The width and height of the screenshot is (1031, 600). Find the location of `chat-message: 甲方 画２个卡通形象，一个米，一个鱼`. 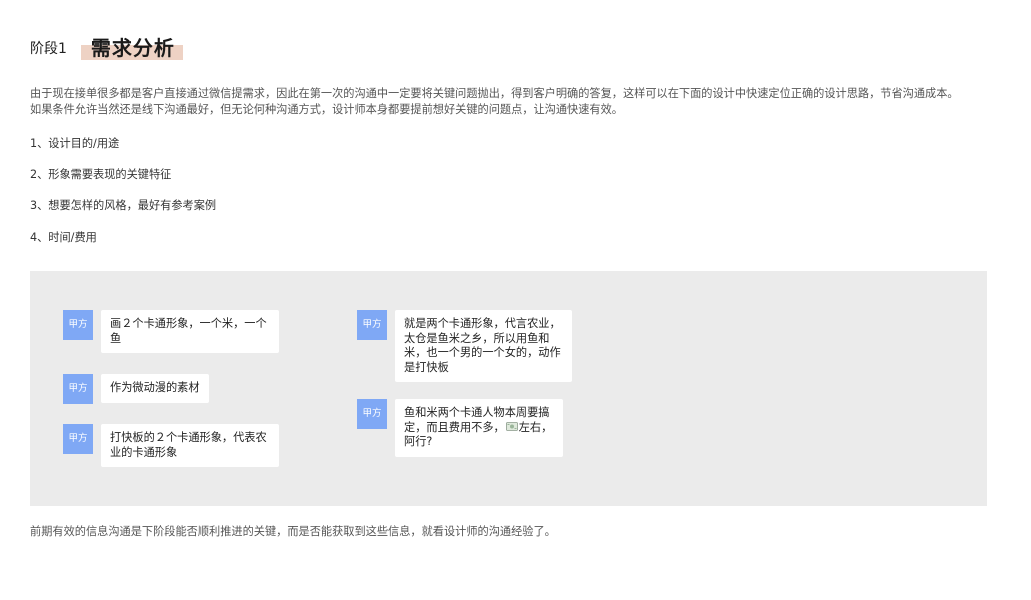

chat-message: 甲方 画２个卡通形象，一个米，一个鱼 is located at coordinates (171, 331).